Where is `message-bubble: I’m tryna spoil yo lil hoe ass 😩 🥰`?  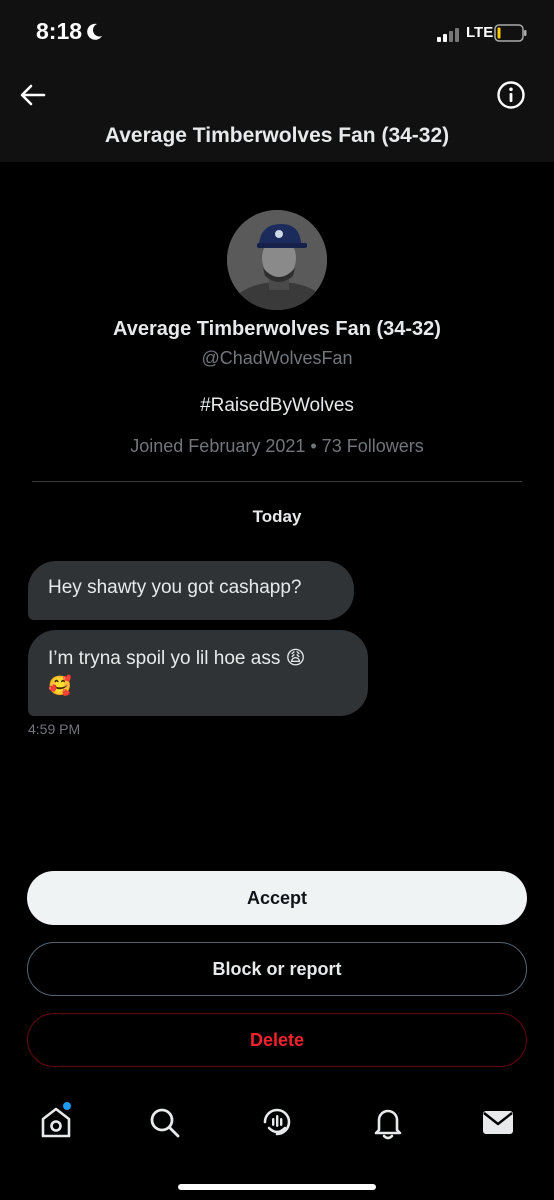 message-bubble: I’m tryna spoil yo lil hoe ass 😩 🥰 is located at coordinates (198, 673).